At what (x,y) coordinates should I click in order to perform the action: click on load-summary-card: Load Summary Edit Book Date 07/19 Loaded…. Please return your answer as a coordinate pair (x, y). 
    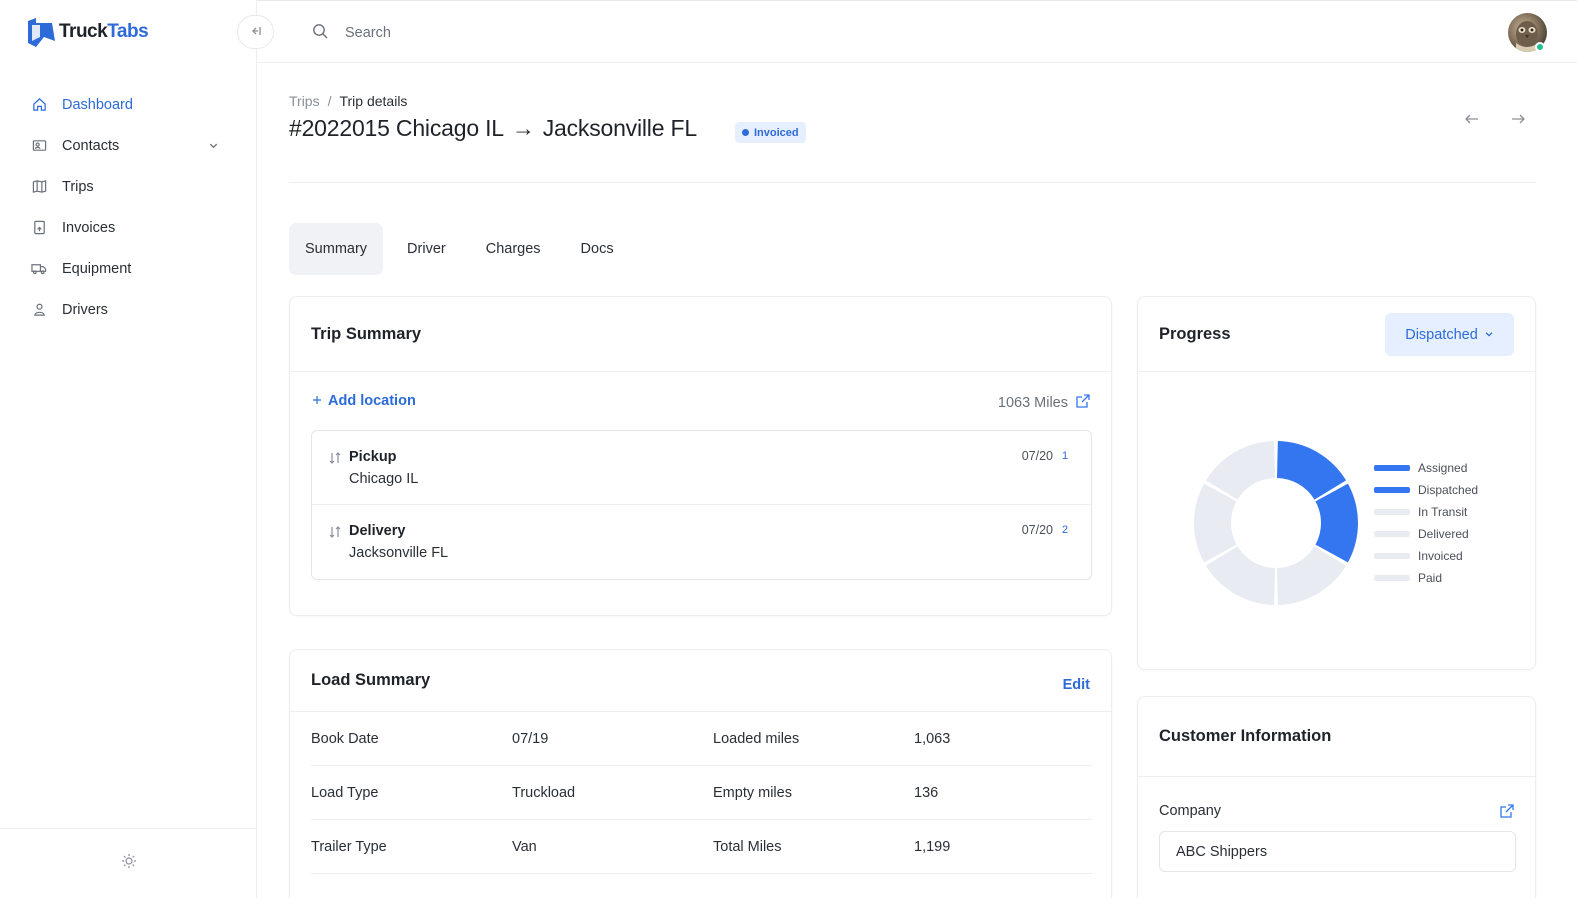
    Looking at the image, I should click on (700, 773).